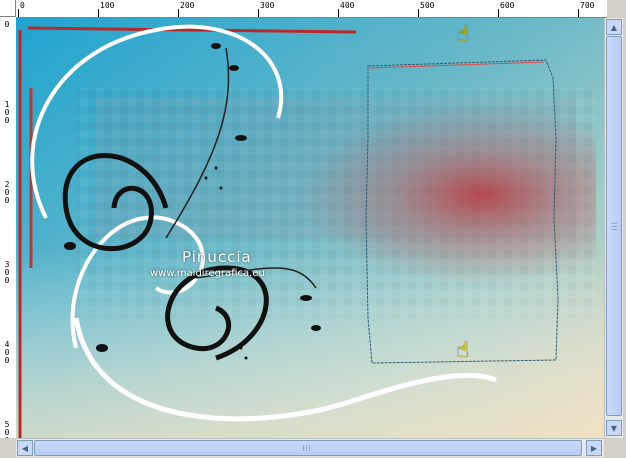  Describe the element at coordinates (207, 273) in the screenshot. I see `watermark-url: www.maidiregrafica.eu` at that location.